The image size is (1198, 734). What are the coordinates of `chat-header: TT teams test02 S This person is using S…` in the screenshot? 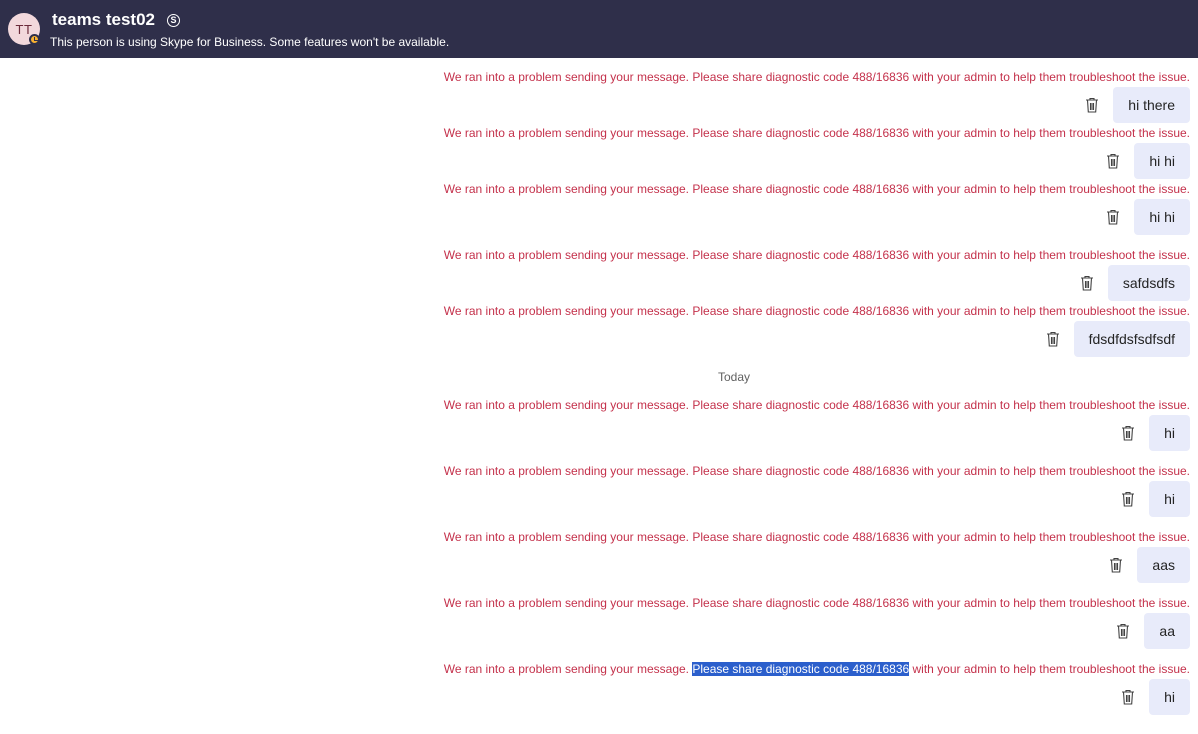 It's located at (599, 29).